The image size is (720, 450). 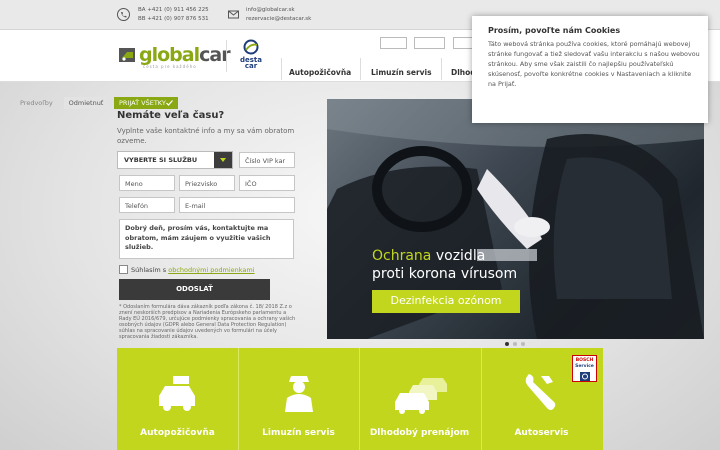 What do you see at coordinates (251, 66) in the screenshot?
I see `desta-car-text: car` at bounding box center [251, 66].